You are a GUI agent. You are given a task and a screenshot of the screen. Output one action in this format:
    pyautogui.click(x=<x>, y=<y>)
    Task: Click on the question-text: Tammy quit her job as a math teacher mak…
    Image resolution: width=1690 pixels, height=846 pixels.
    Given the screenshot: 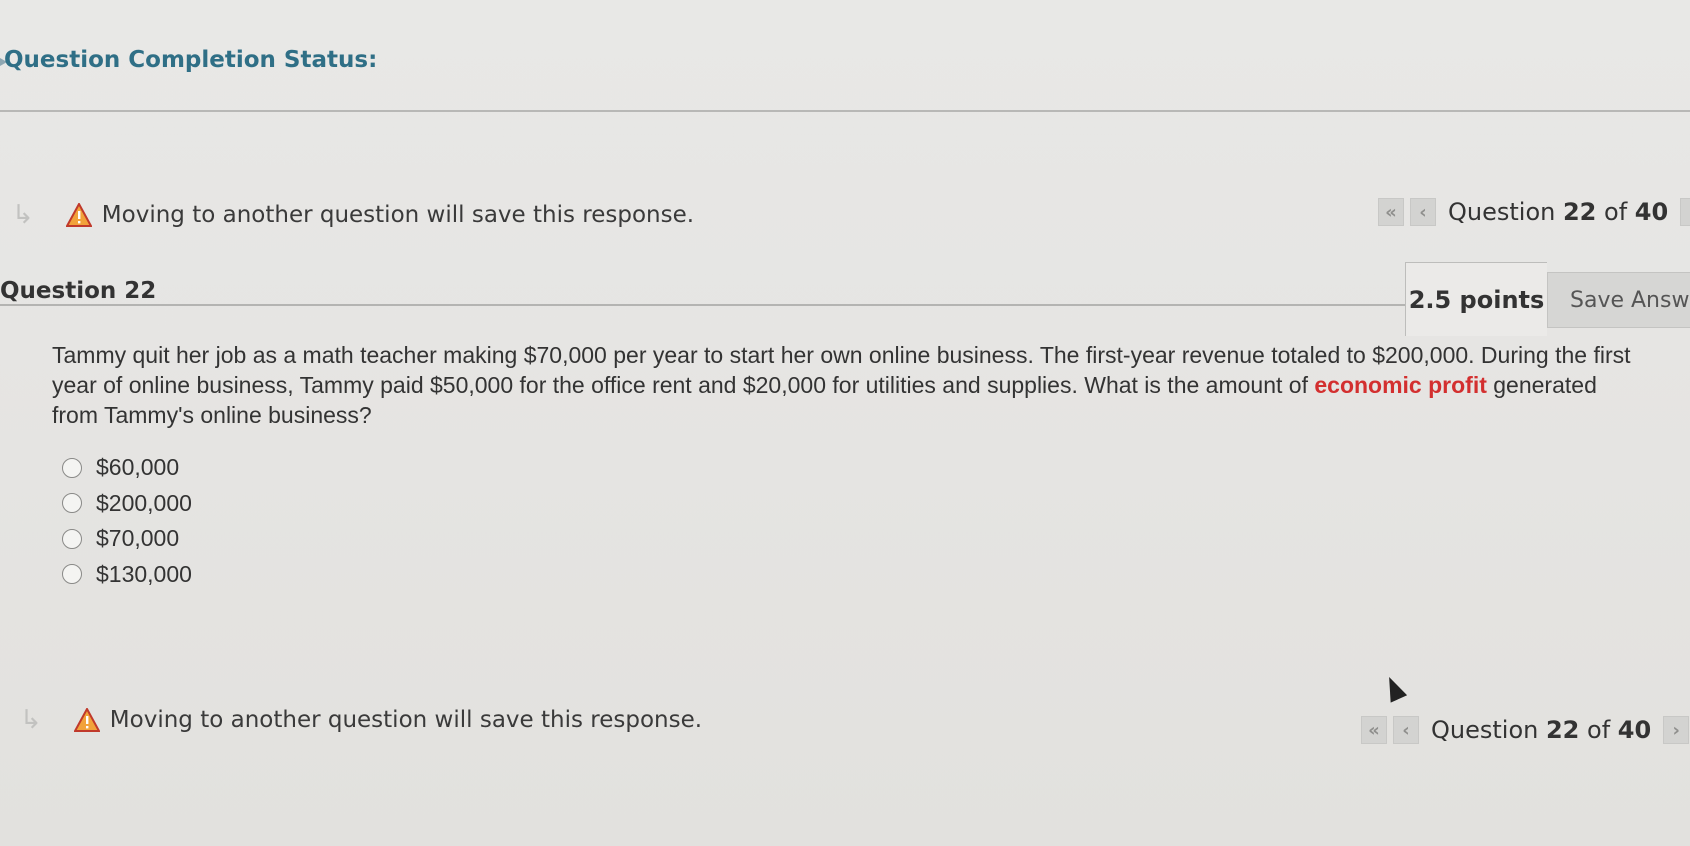 What is the action you would take?
    pyautogui.click(x=841, y=385)
    